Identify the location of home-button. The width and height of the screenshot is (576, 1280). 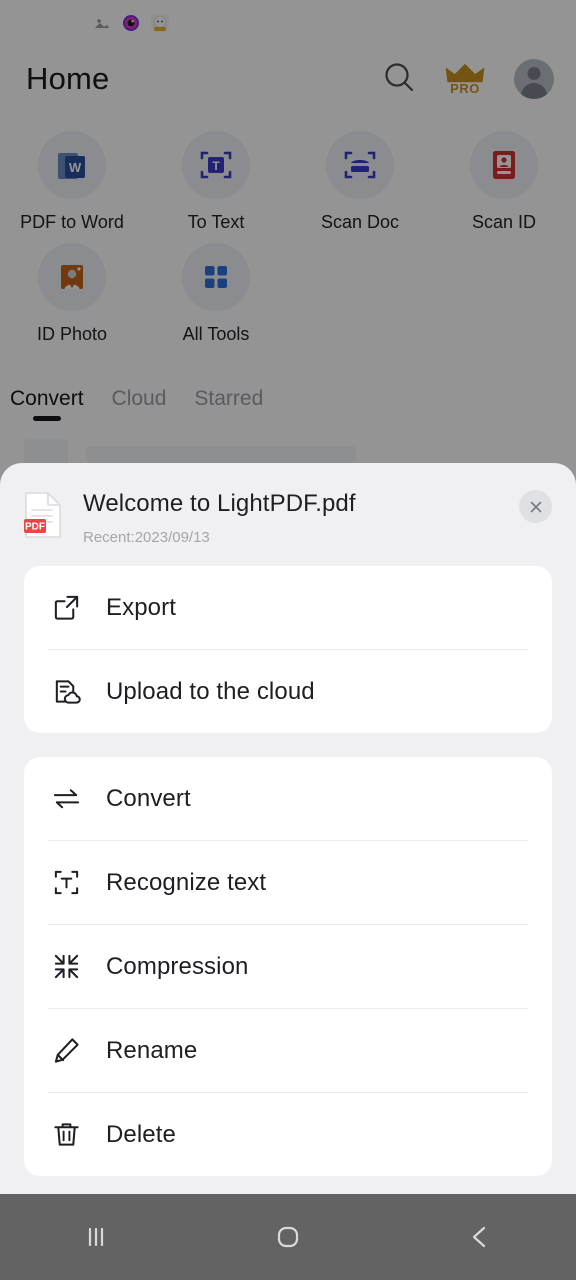
(288, 1237).